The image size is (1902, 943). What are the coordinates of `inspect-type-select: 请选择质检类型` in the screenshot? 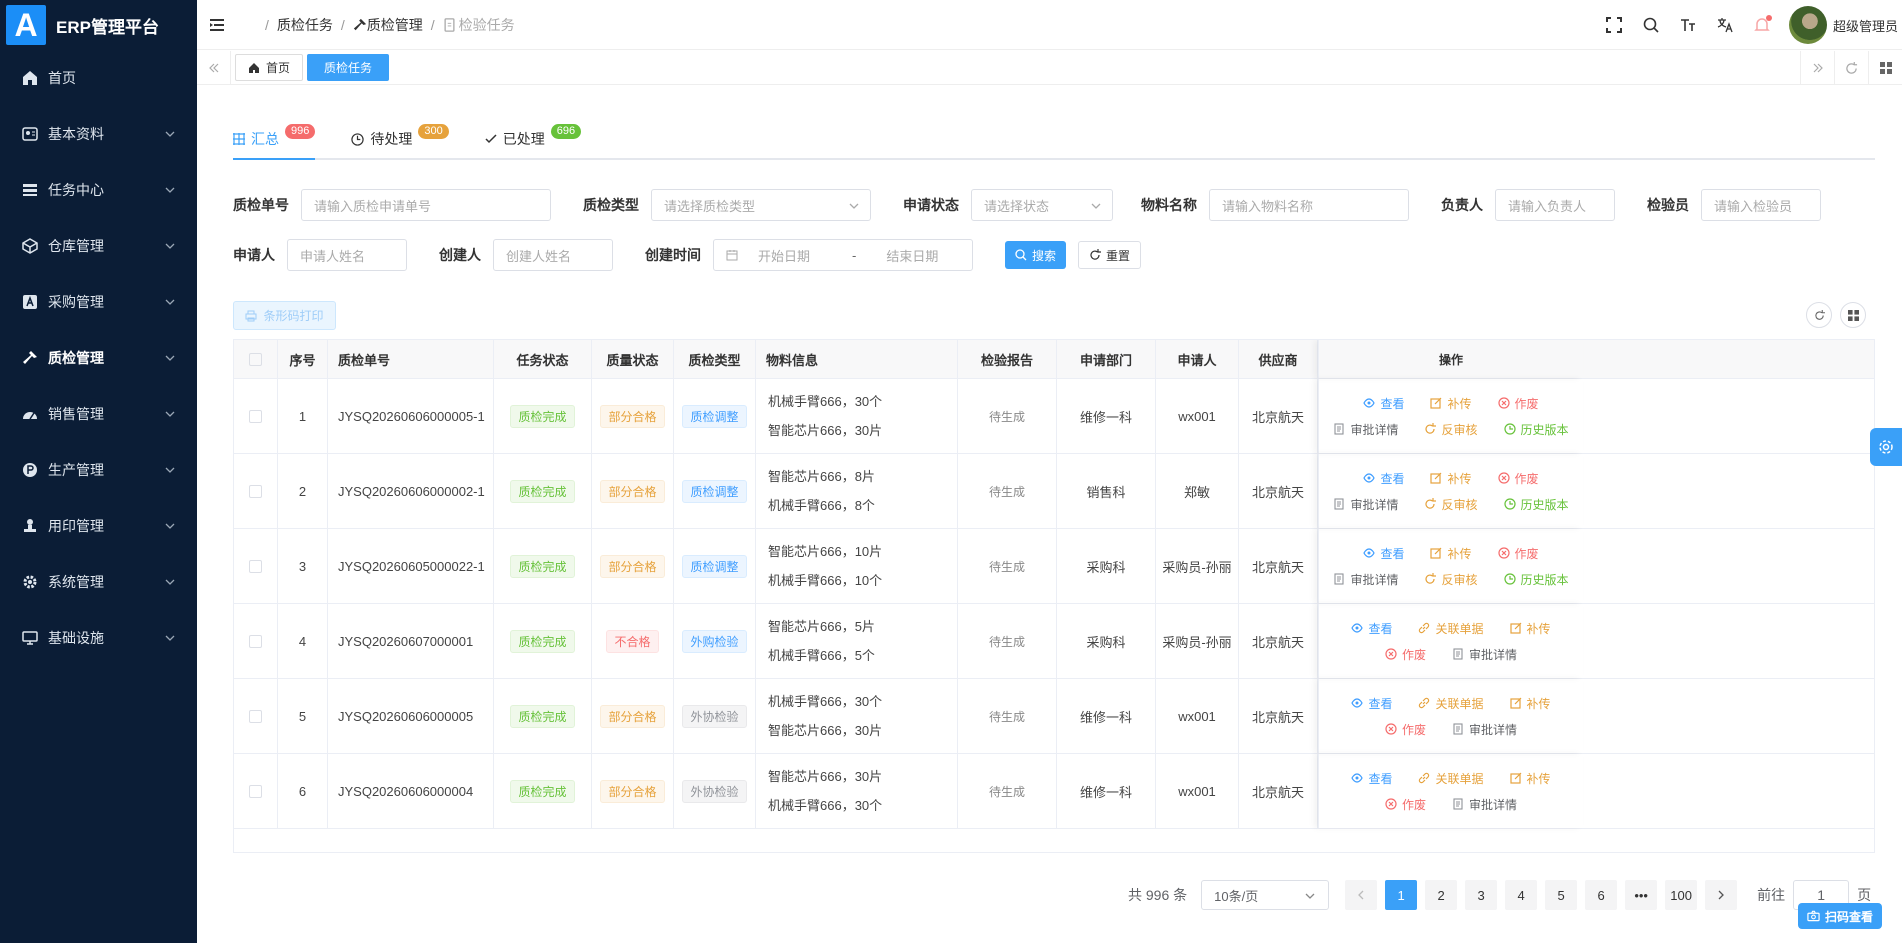 It's located at (761, 205).